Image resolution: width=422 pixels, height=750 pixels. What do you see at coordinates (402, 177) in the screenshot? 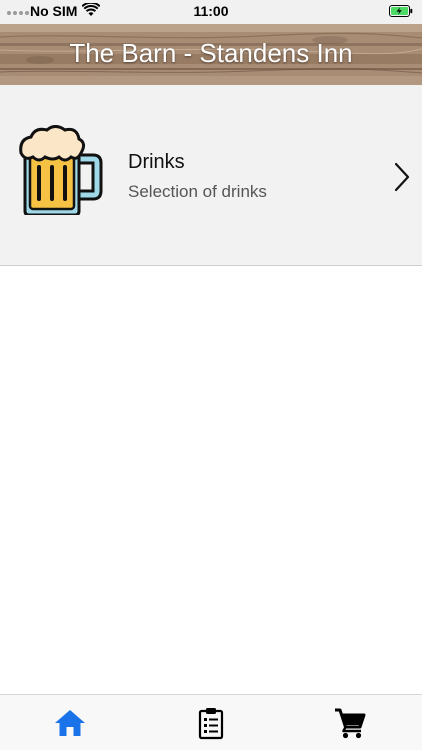
I see `chevron-right-icon` at bounding box center [402, 177].